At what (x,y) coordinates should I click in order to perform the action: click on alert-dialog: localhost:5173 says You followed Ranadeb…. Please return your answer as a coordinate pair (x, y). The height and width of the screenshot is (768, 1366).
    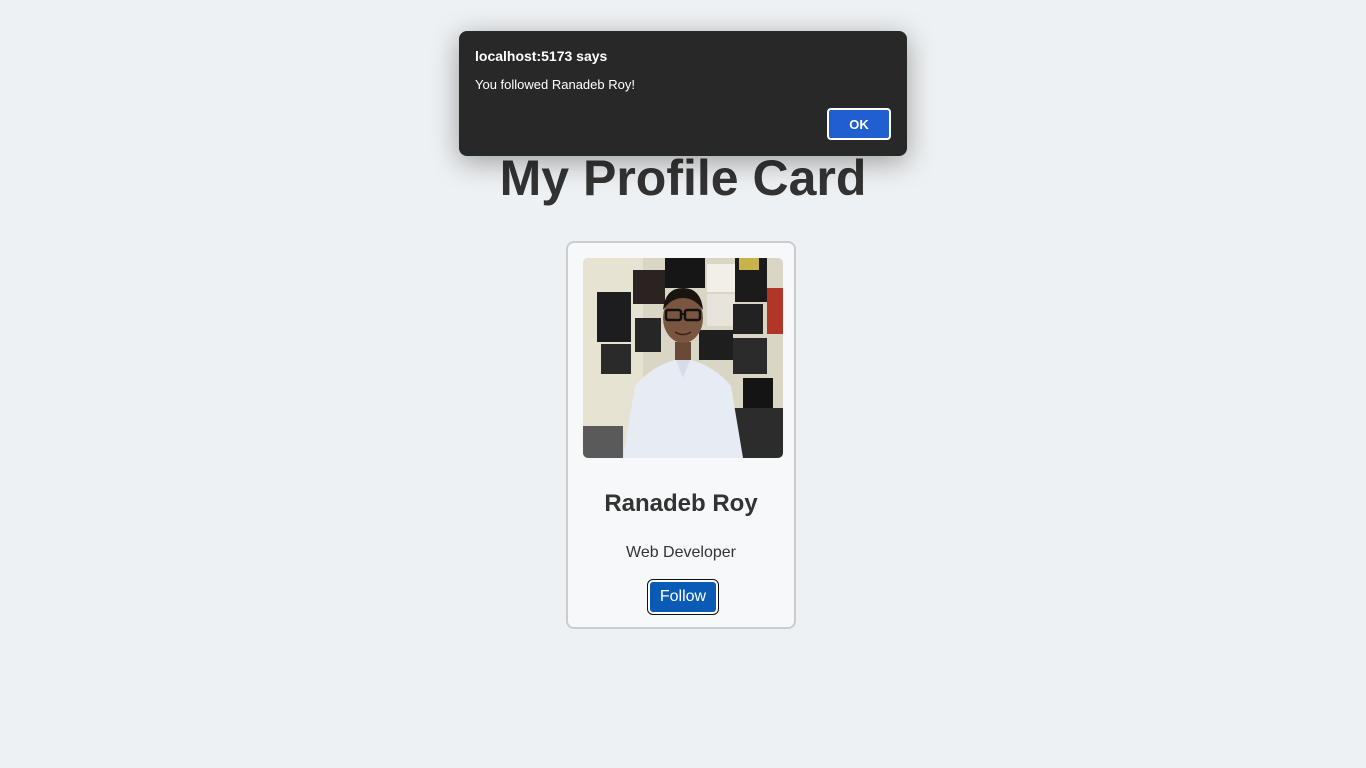
    Looking at the image, I should click on (683, 93).